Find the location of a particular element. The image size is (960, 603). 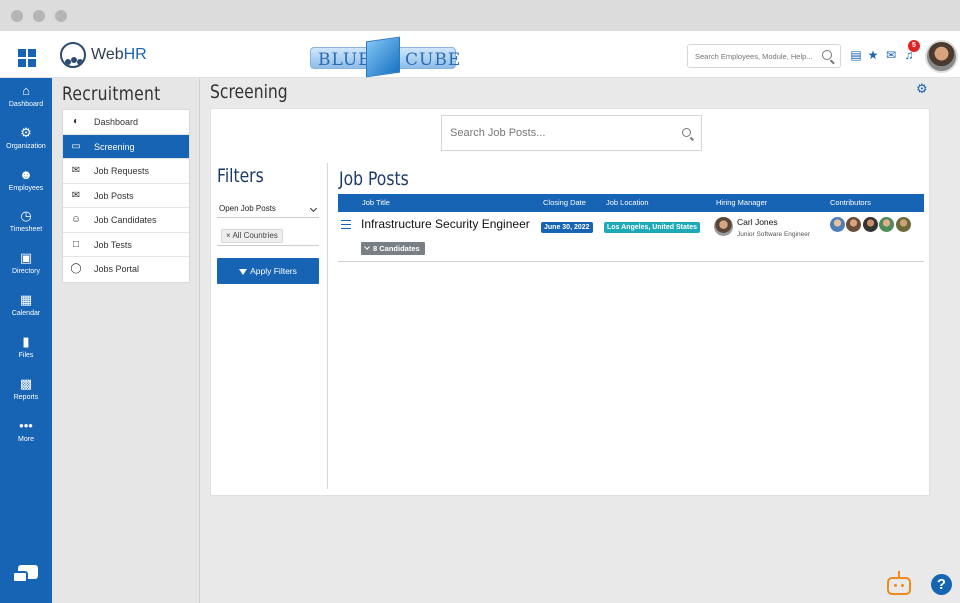

sidebar-item-reports: ▩ Reports is located at coordinates (26, 397).